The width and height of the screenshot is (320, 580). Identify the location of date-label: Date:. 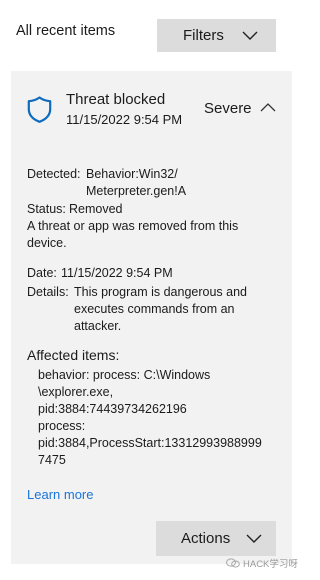
(42, 273).